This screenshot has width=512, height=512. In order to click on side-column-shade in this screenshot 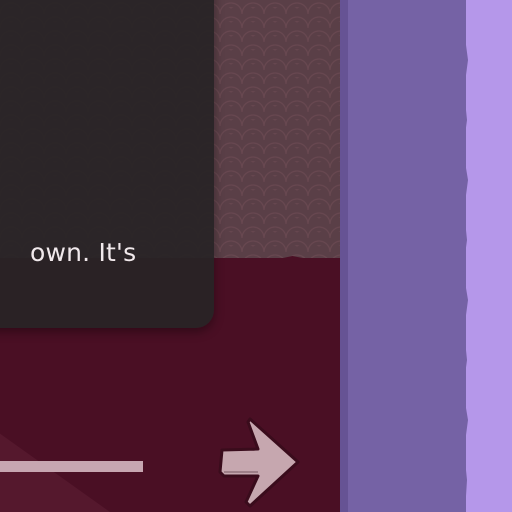, I will do `click(344, 256)`.